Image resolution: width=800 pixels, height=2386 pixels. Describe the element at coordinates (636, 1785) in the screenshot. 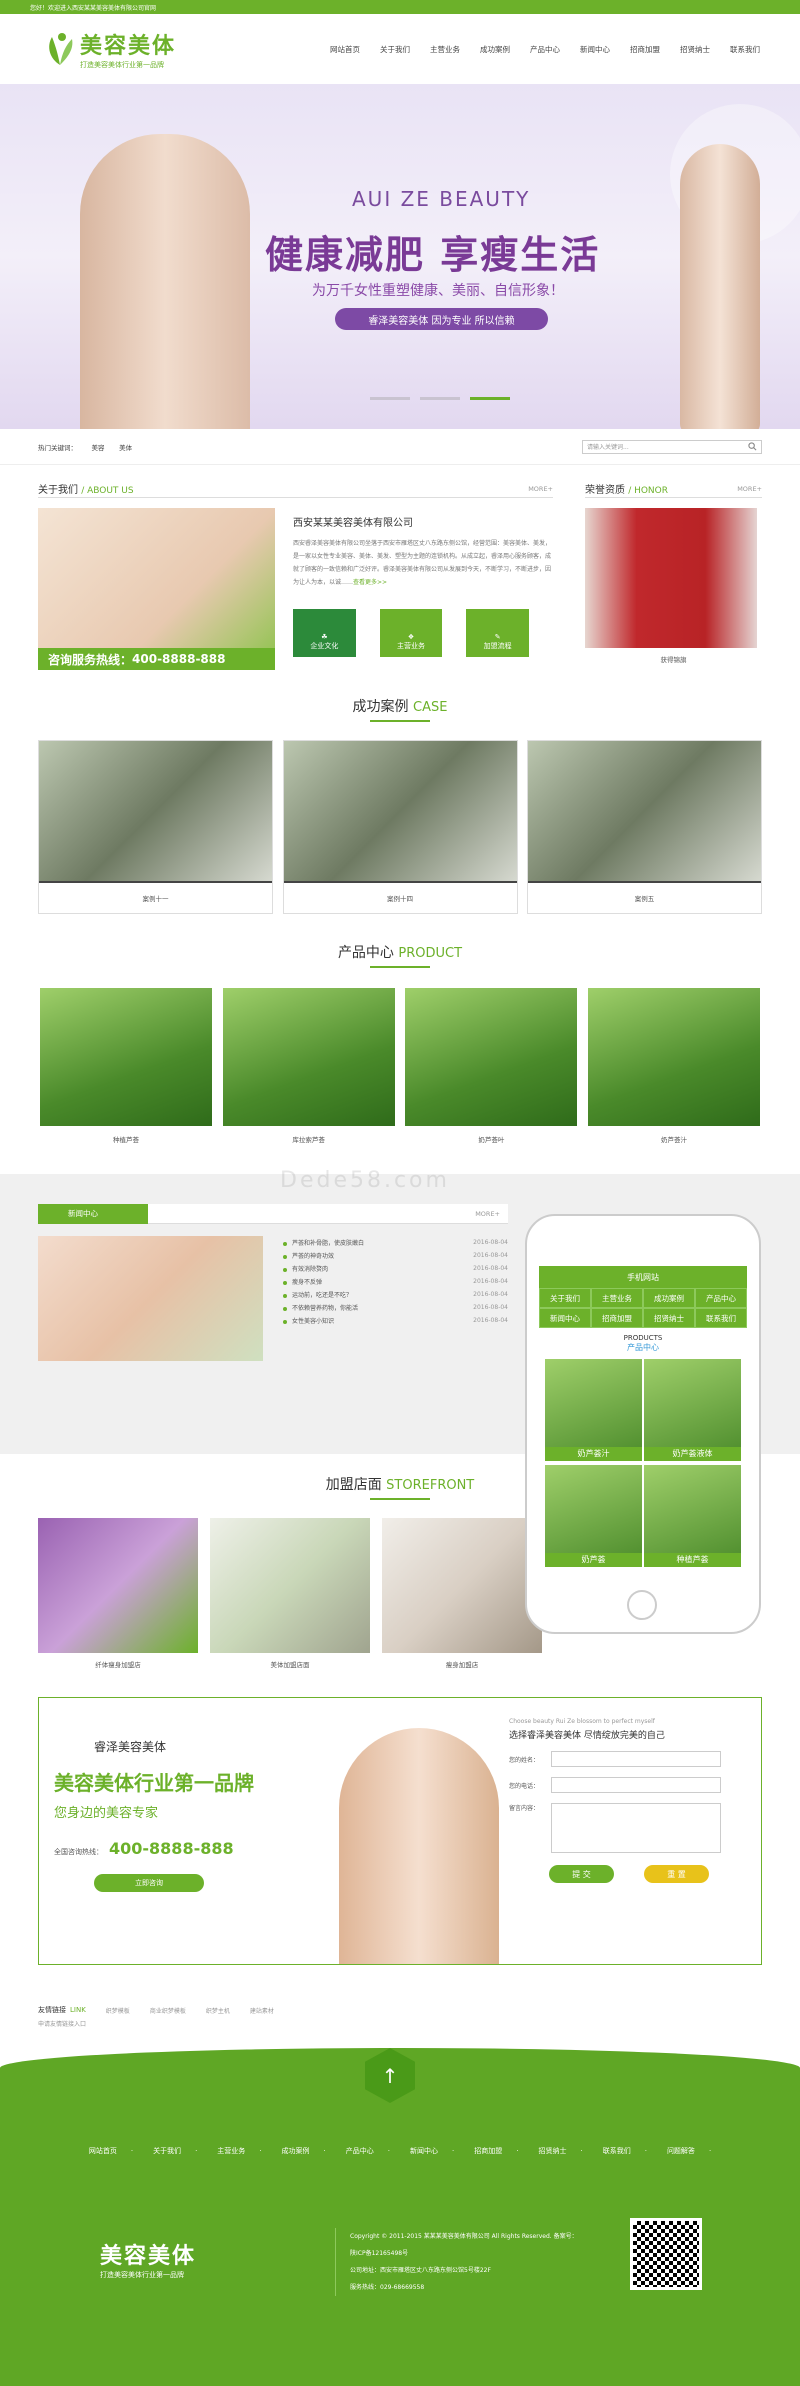

I see `phone-field` at that location.